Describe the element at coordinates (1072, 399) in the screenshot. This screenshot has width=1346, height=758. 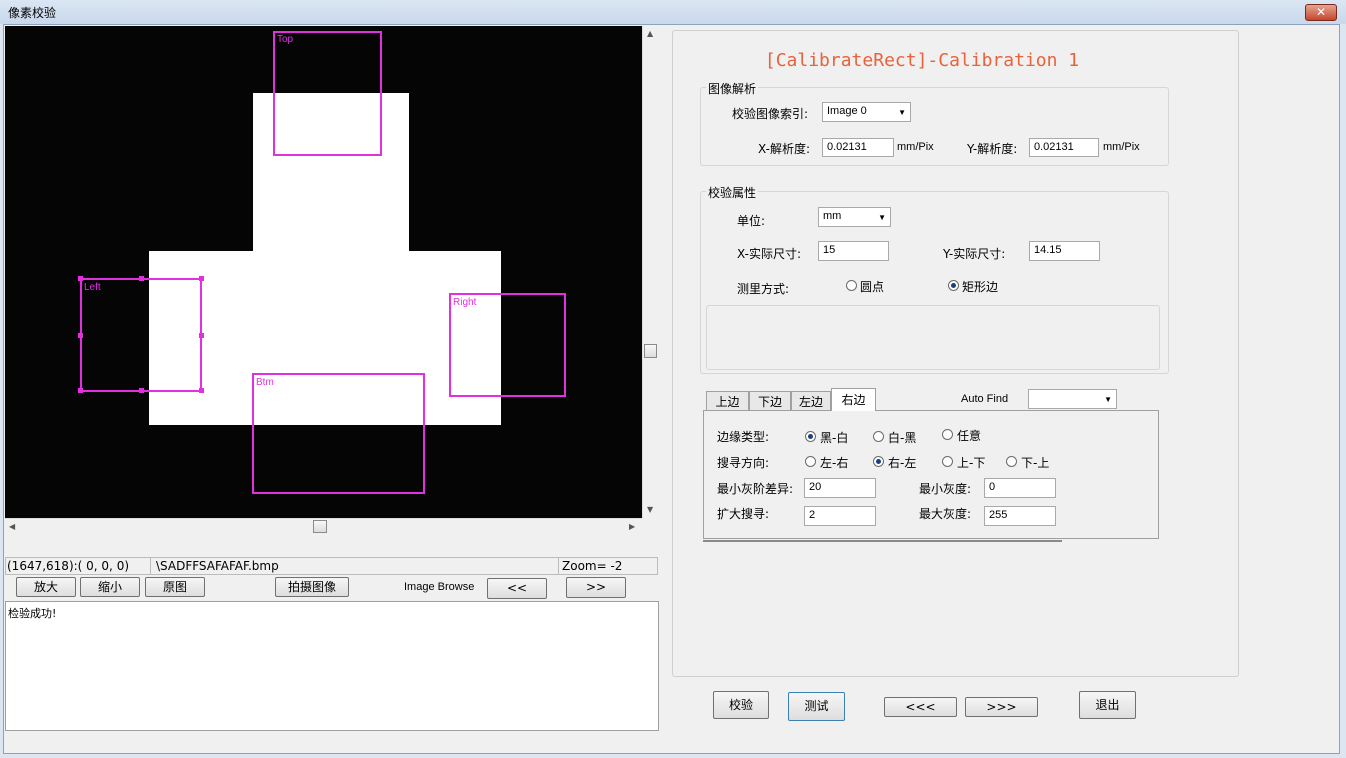
I see `auto-find-select: ▼` at that location.